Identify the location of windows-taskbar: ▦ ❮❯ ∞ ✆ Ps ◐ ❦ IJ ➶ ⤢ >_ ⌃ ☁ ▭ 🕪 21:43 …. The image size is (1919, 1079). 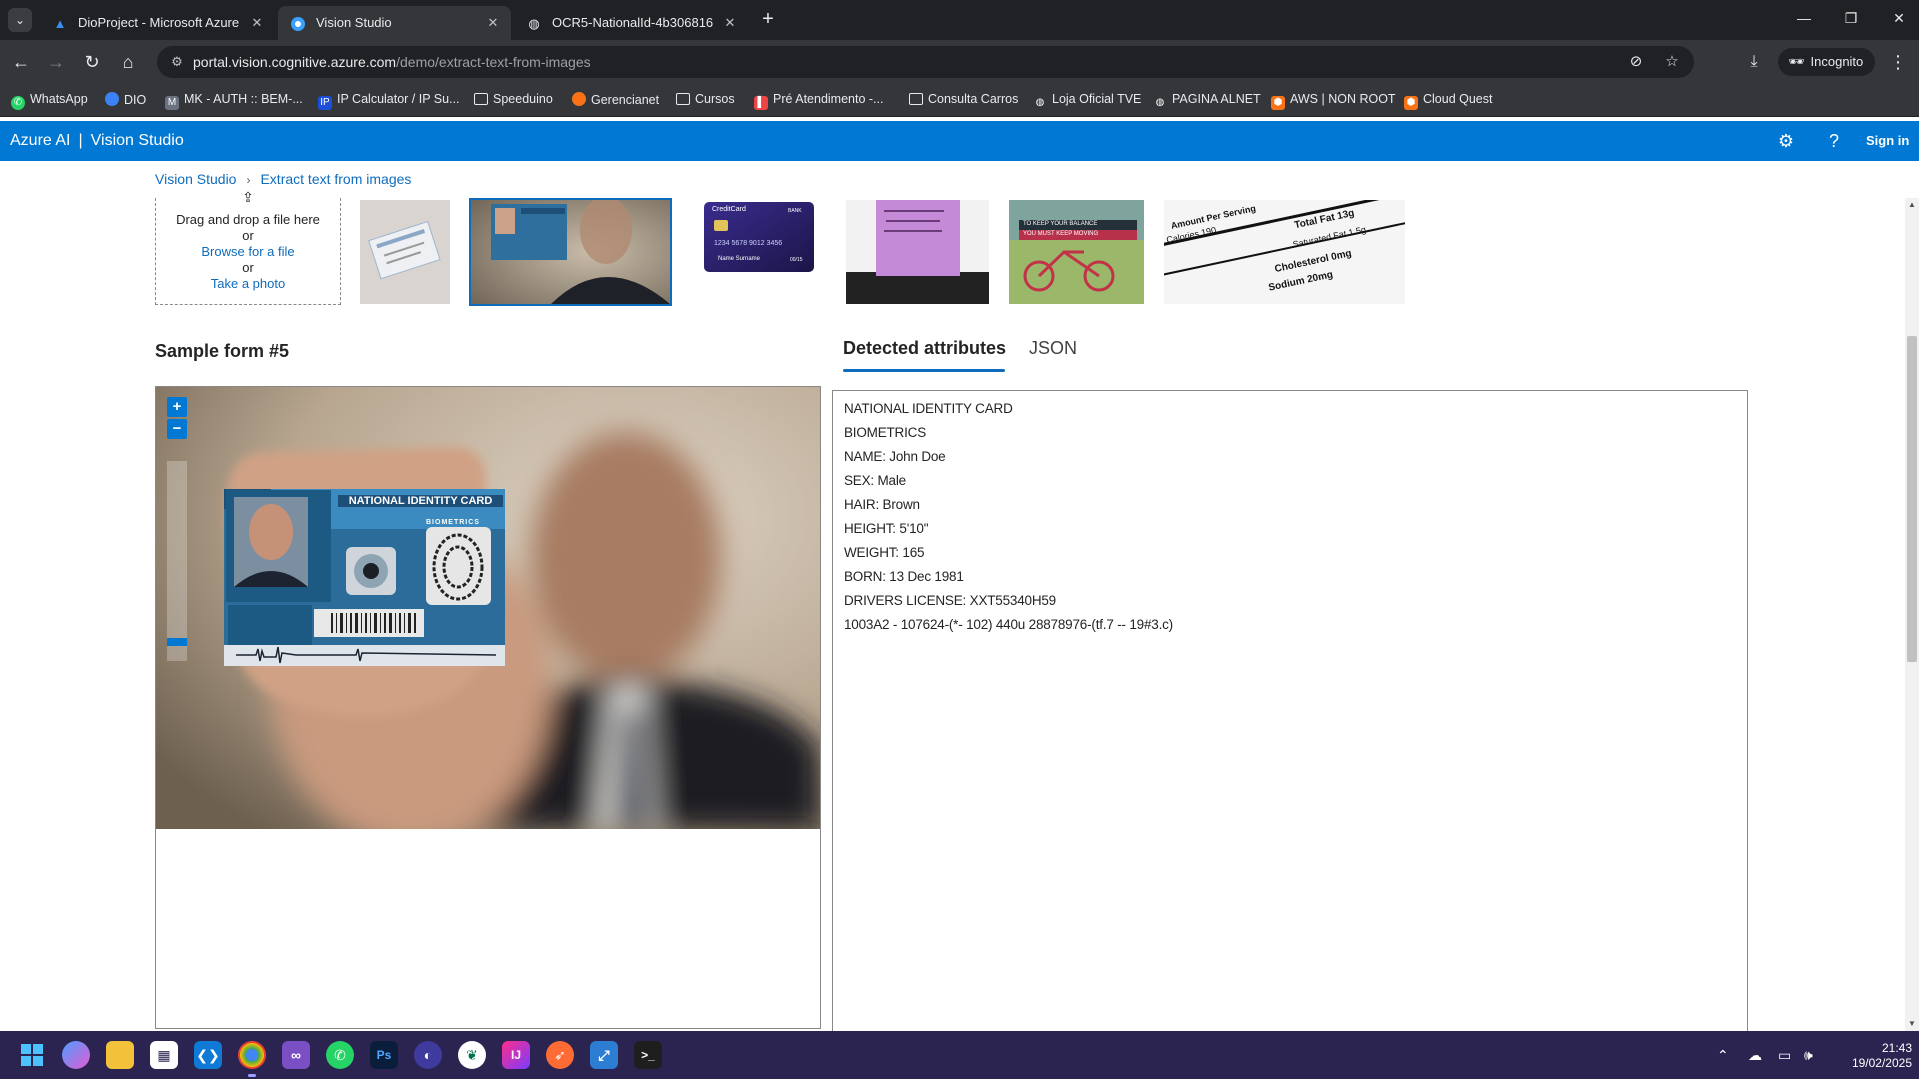
(959, 1055).